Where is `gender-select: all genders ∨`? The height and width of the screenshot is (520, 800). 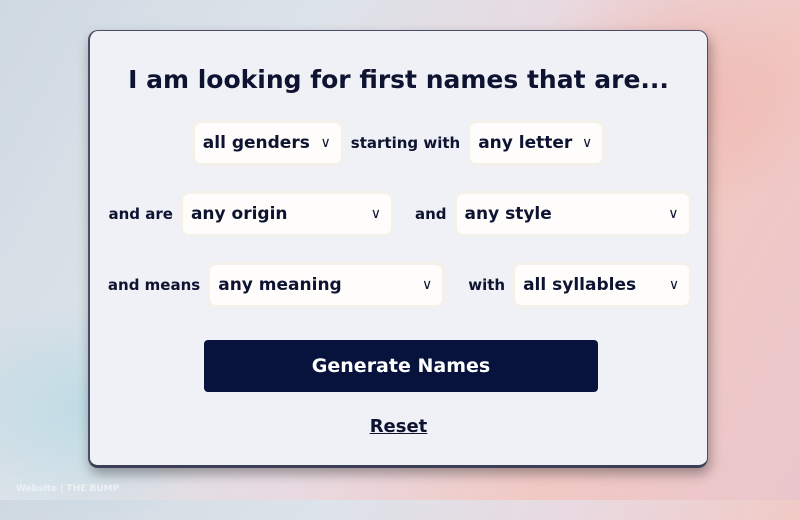 gender-select: all genders ∨ is located at coordinates (267, 143).